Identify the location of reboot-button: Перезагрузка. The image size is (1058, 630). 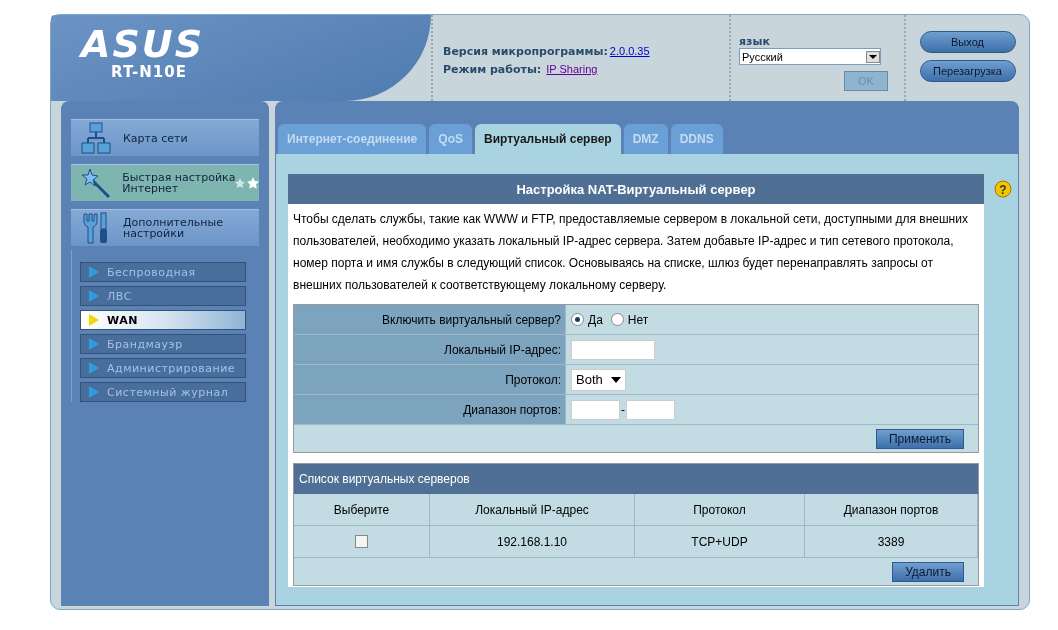
(967, 71).